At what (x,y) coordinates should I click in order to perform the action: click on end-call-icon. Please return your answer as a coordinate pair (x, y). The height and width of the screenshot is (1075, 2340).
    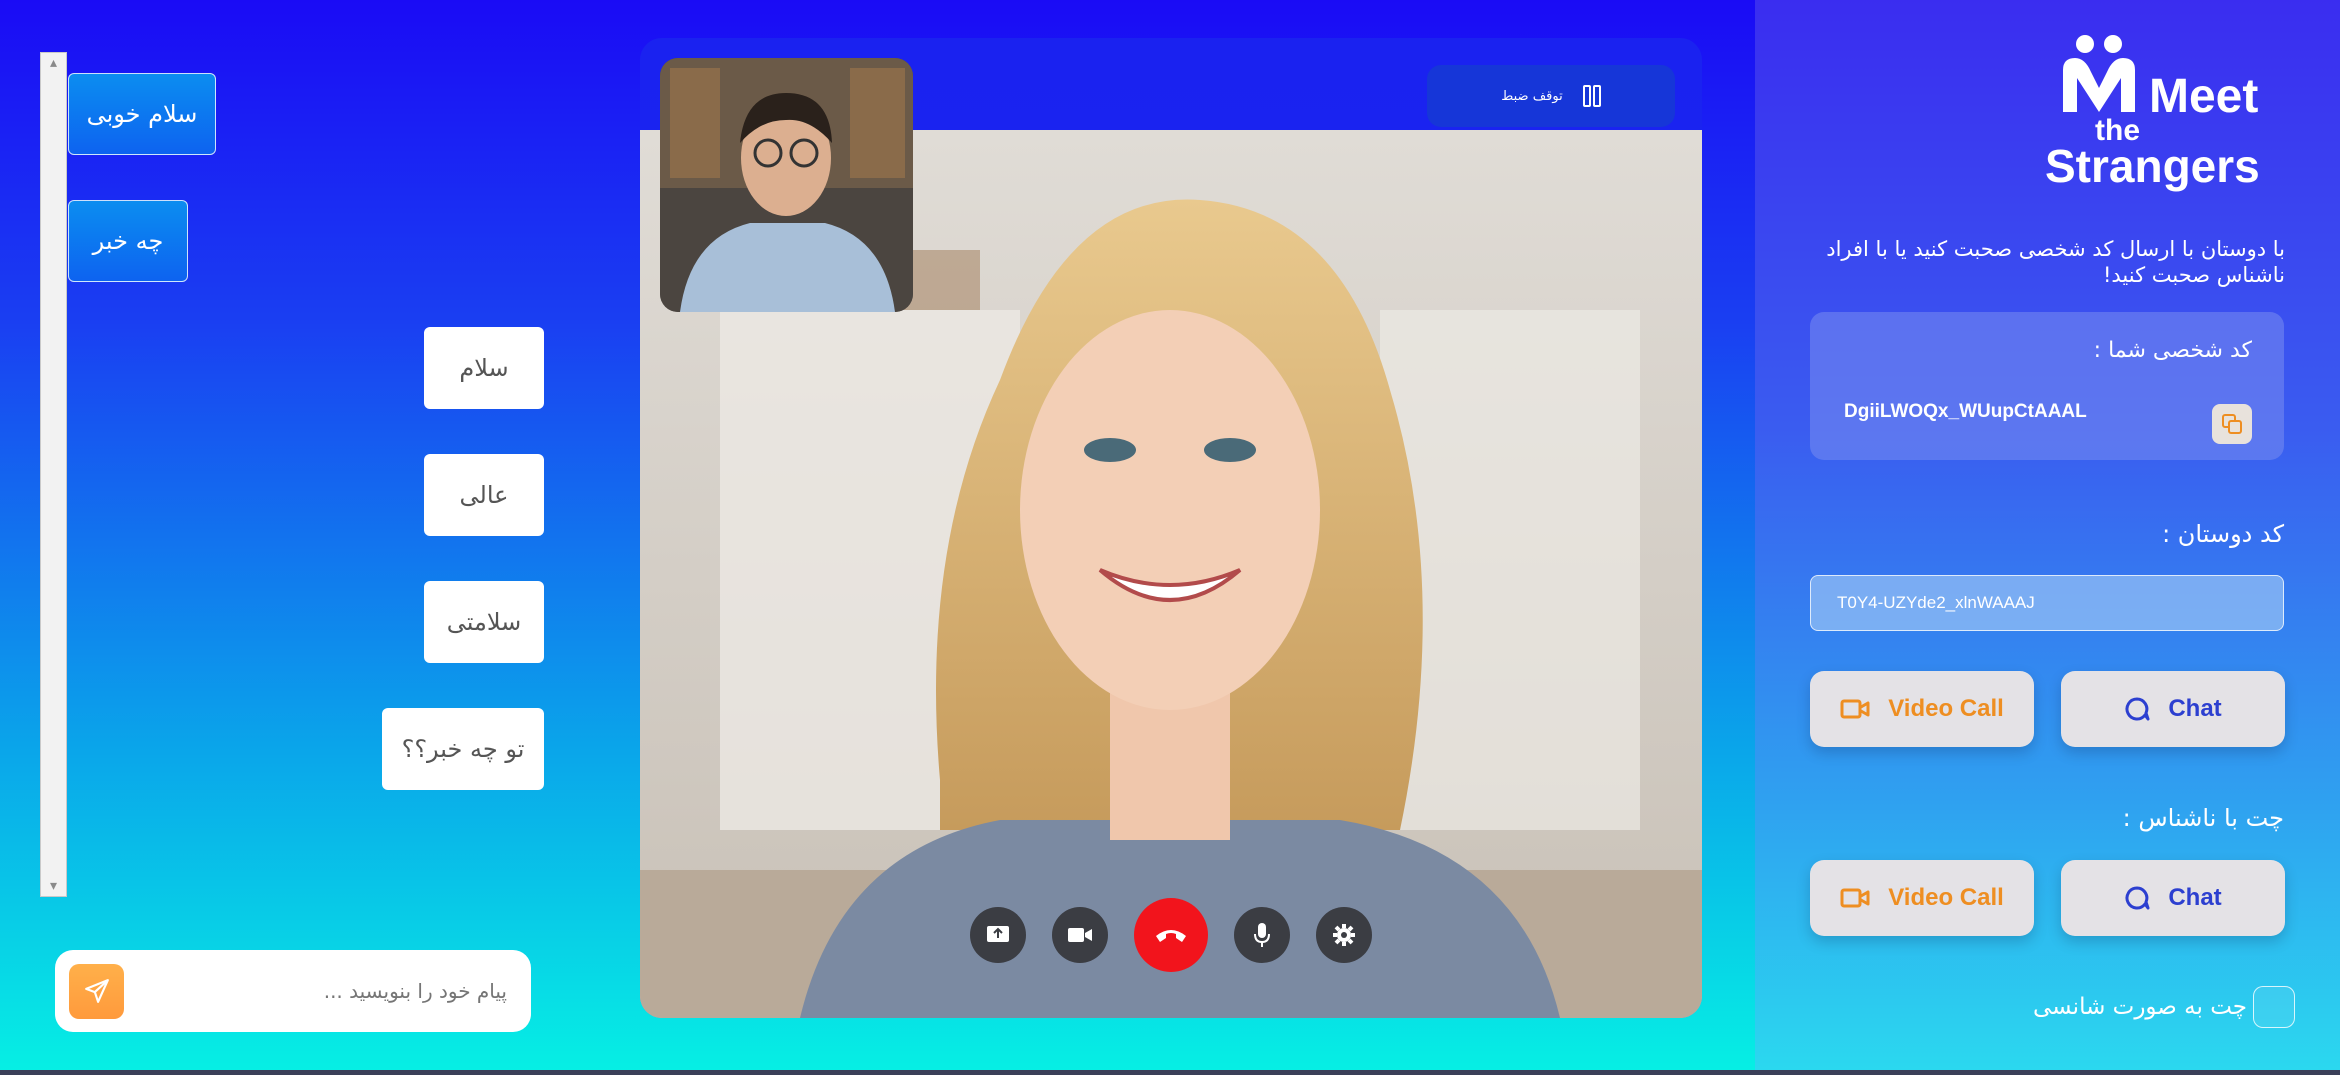
    Looking at the image, I should click on (1171, 936).